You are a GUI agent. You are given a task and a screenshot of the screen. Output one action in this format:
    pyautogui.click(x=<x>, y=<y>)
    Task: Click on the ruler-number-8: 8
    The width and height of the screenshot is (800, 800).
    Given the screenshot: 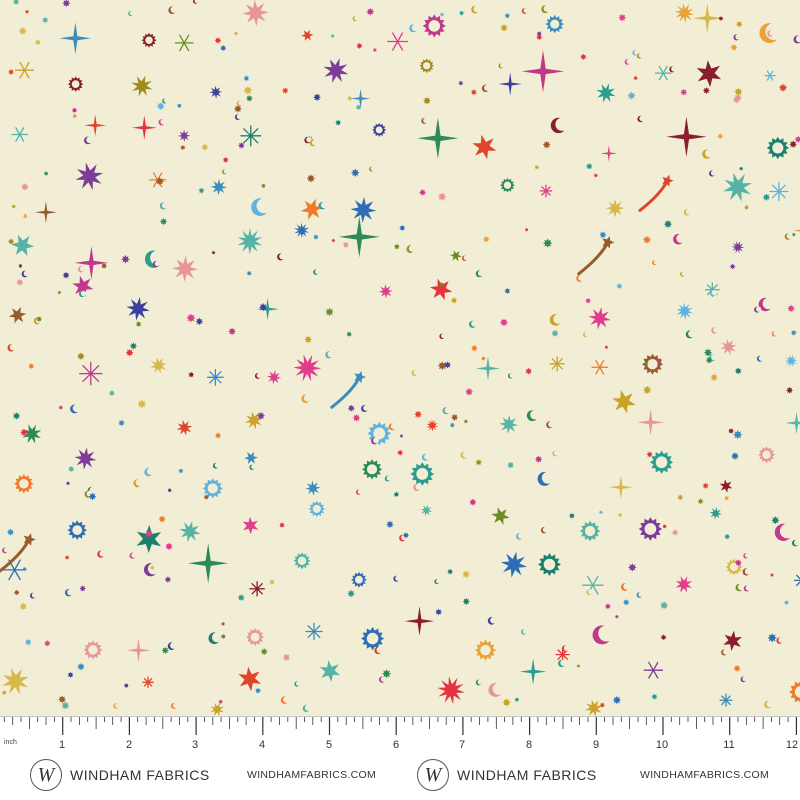 What is the action you would take?
    pyautogui.click(x=529, y=745)
    